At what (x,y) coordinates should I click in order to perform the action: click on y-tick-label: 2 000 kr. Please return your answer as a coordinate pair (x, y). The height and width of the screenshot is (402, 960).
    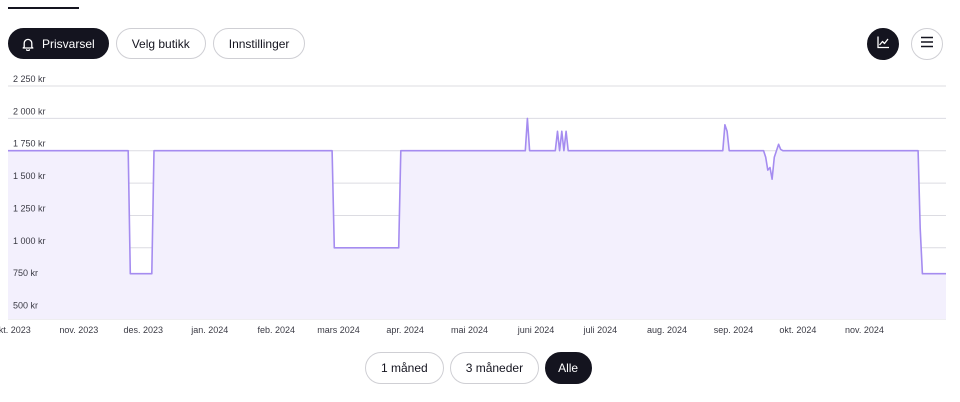
    Looking at the image, I should click on (29, 111).